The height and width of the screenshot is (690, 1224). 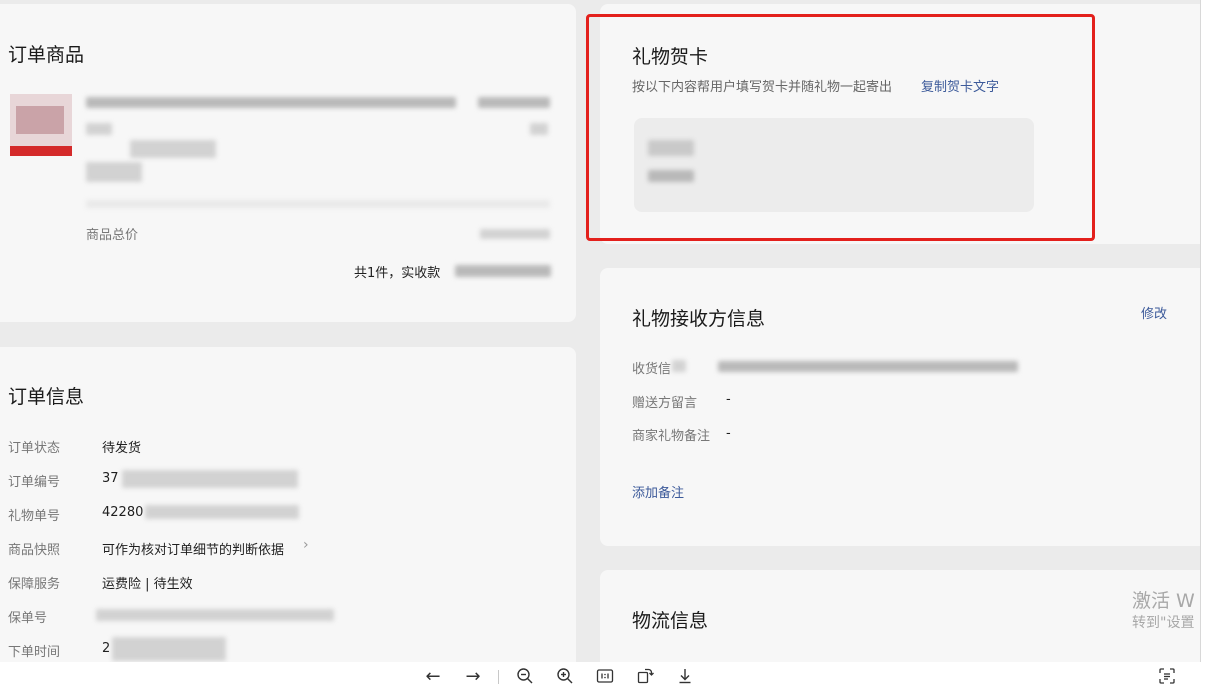 I want to click on gift-number-redacted, so click(x=222, y=512).